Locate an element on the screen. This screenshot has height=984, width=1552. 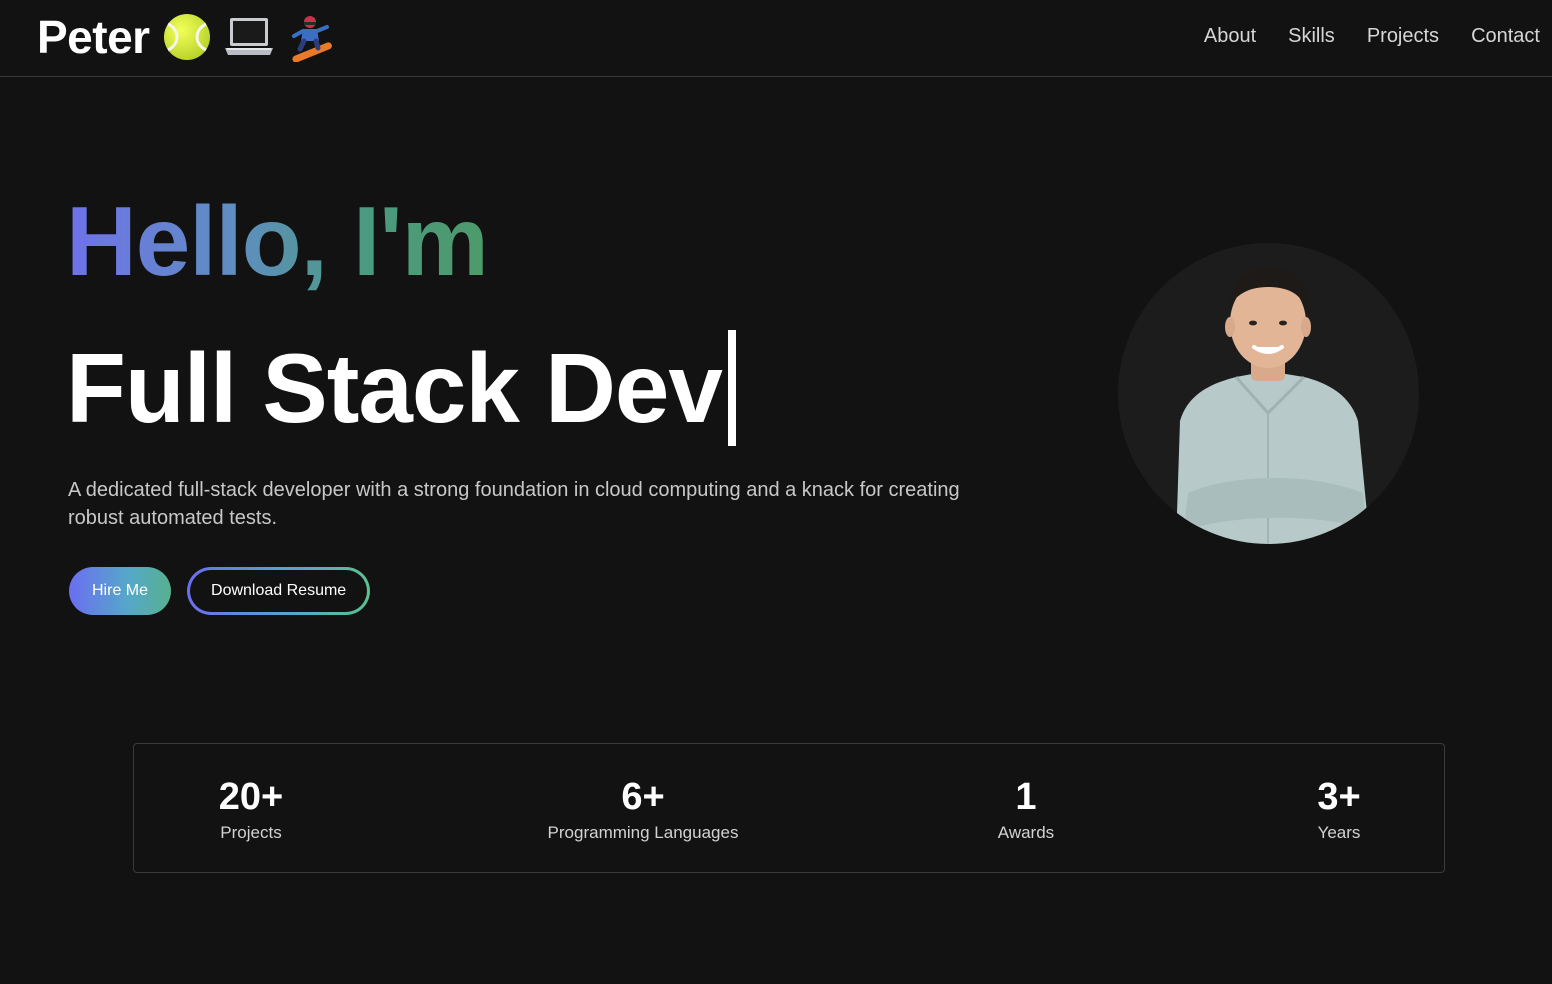
stat-awards: 1 Awards is located at coordinates (1026, 810).